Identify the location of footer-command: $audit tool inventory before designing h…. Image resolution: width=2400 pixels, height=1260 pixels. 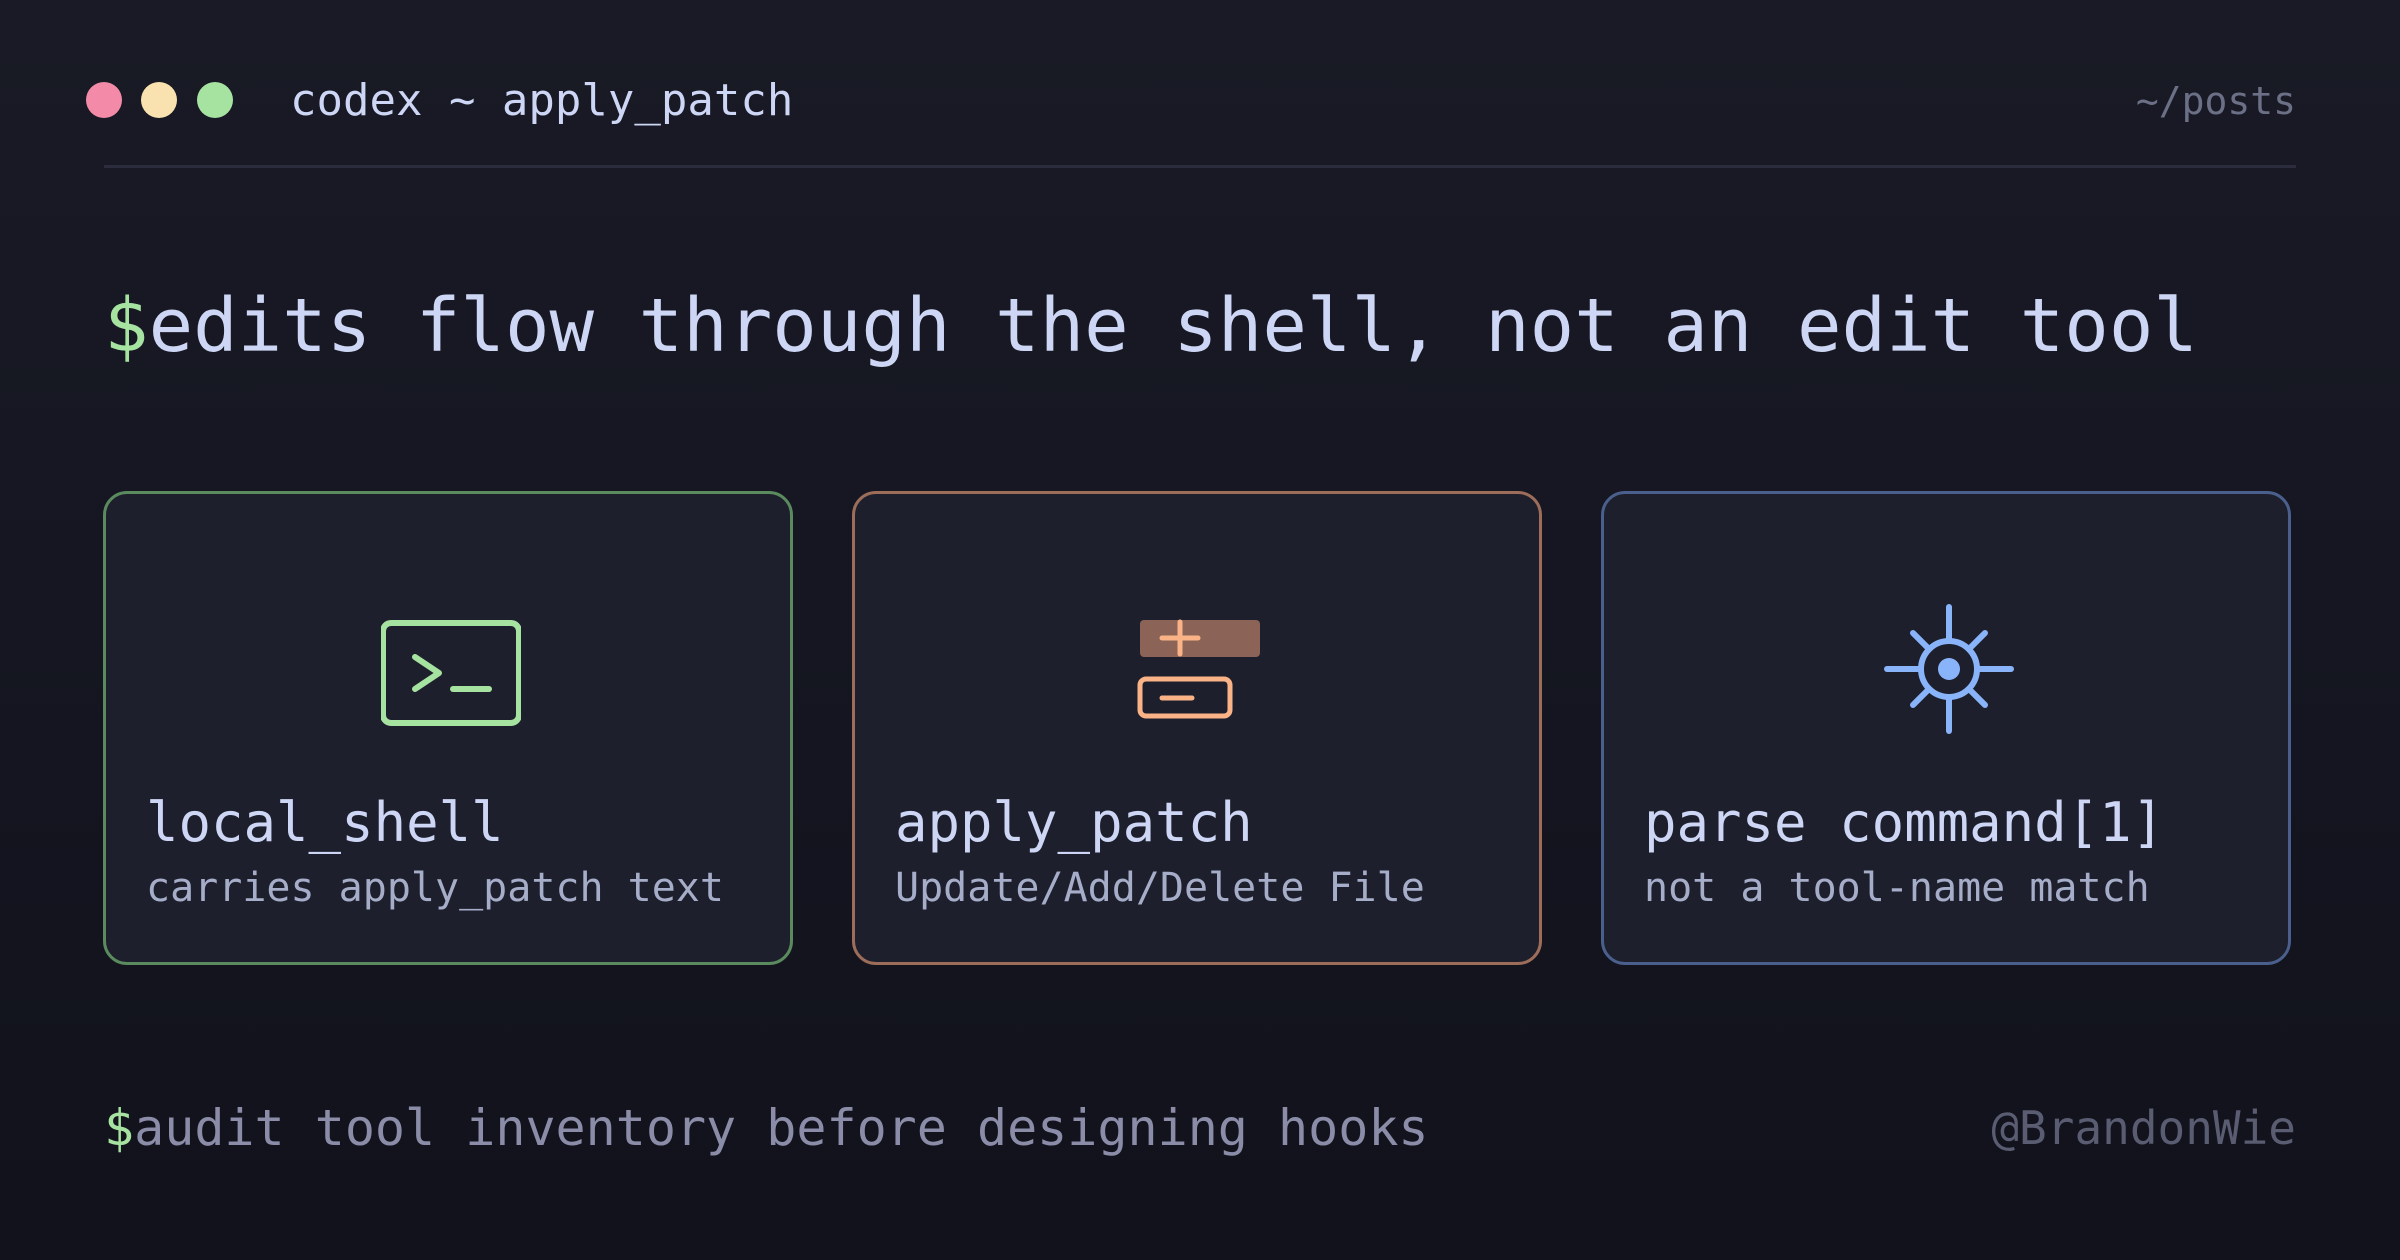
(766, 1128).